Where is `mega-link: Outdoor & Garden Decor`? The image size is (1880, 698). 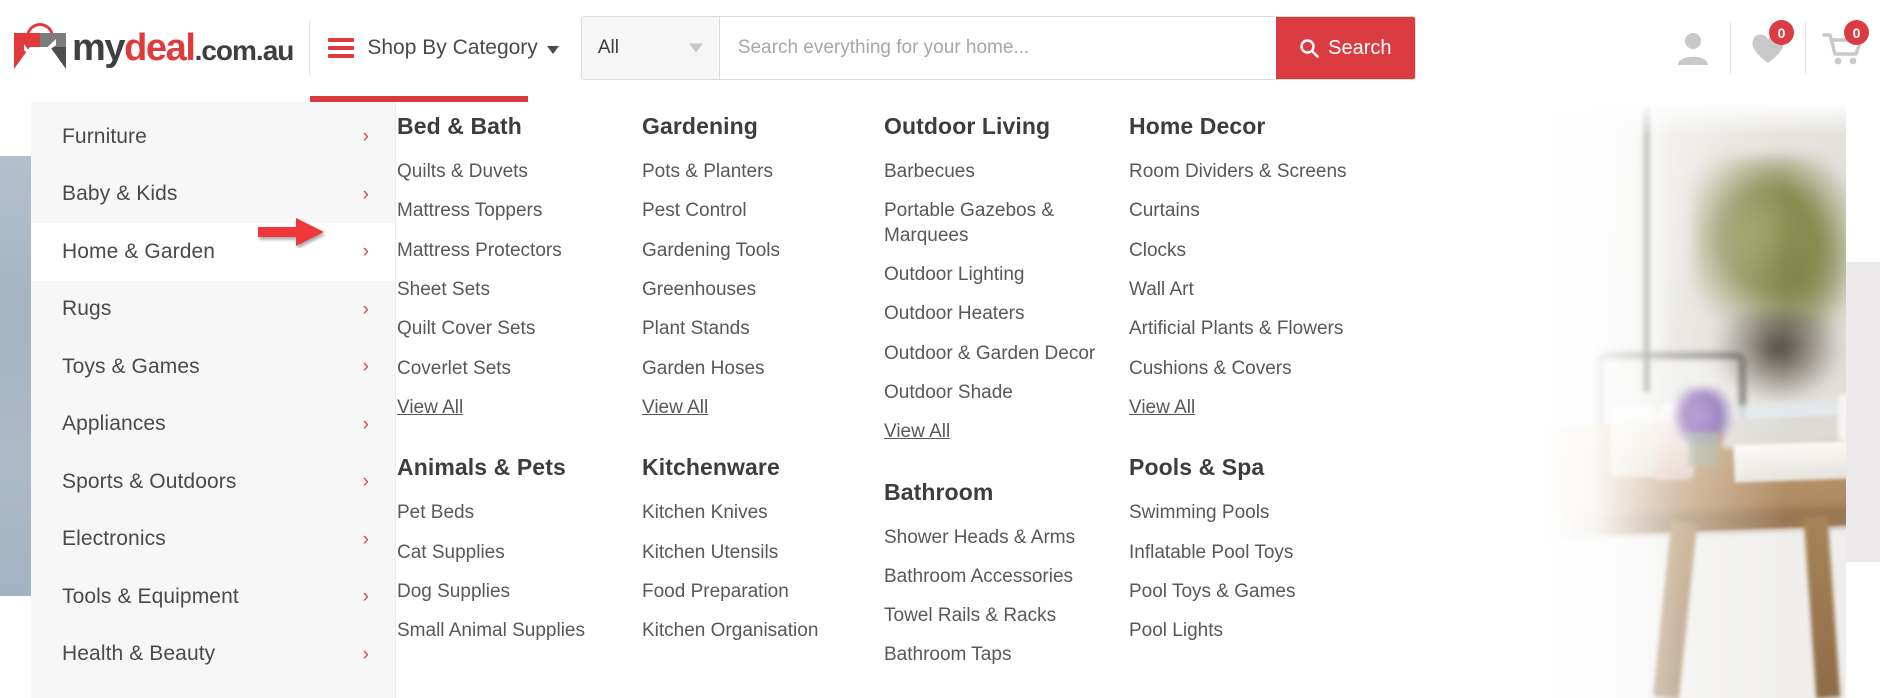
mega-link: Outdoor & Garden Decor is located at coordinates (998, 354).